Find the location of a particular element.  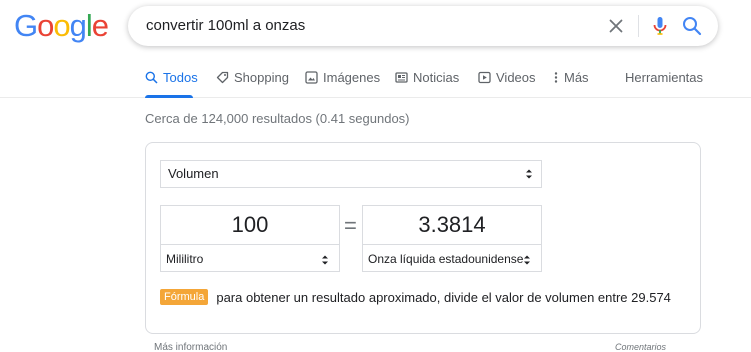

to-value-input: 3.3814 is located at coordinates (452, 225).